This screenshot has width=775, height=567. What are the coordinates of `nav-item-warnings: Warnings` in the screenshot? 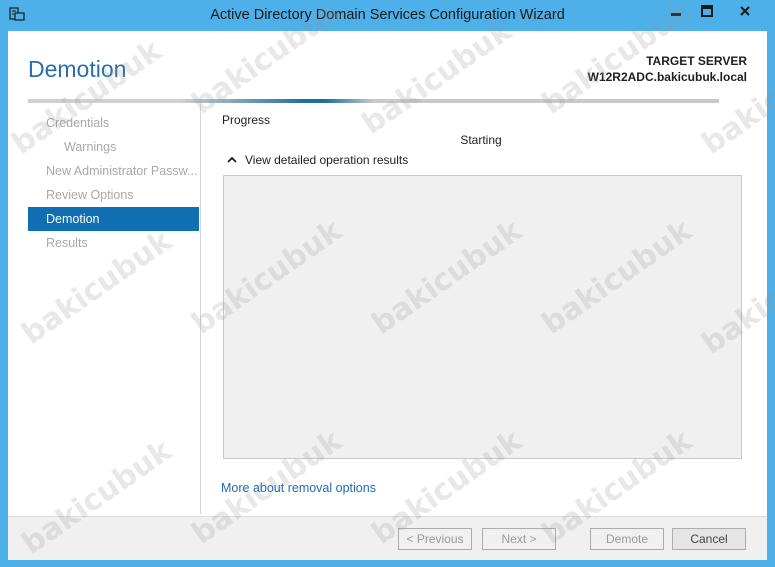 It's located at (113, 147).